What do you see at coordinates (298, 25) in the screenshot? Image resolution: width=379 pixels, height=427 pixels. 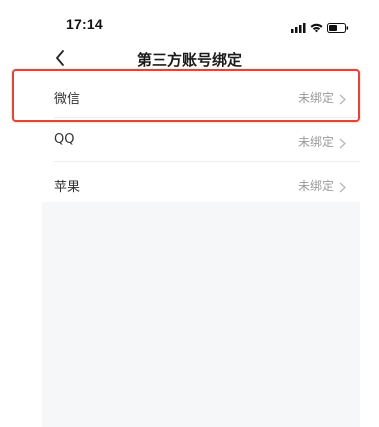 I see `signal-icon` at bounding box center [298, 25].